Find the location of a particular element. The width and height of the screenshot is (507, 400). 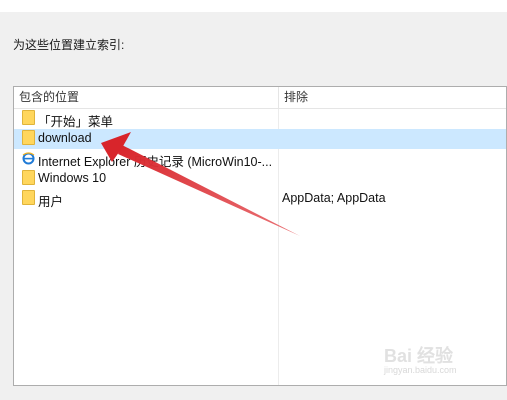

list-item-start-menu: 「开始」菜单 is located at coordinates (260, 119).